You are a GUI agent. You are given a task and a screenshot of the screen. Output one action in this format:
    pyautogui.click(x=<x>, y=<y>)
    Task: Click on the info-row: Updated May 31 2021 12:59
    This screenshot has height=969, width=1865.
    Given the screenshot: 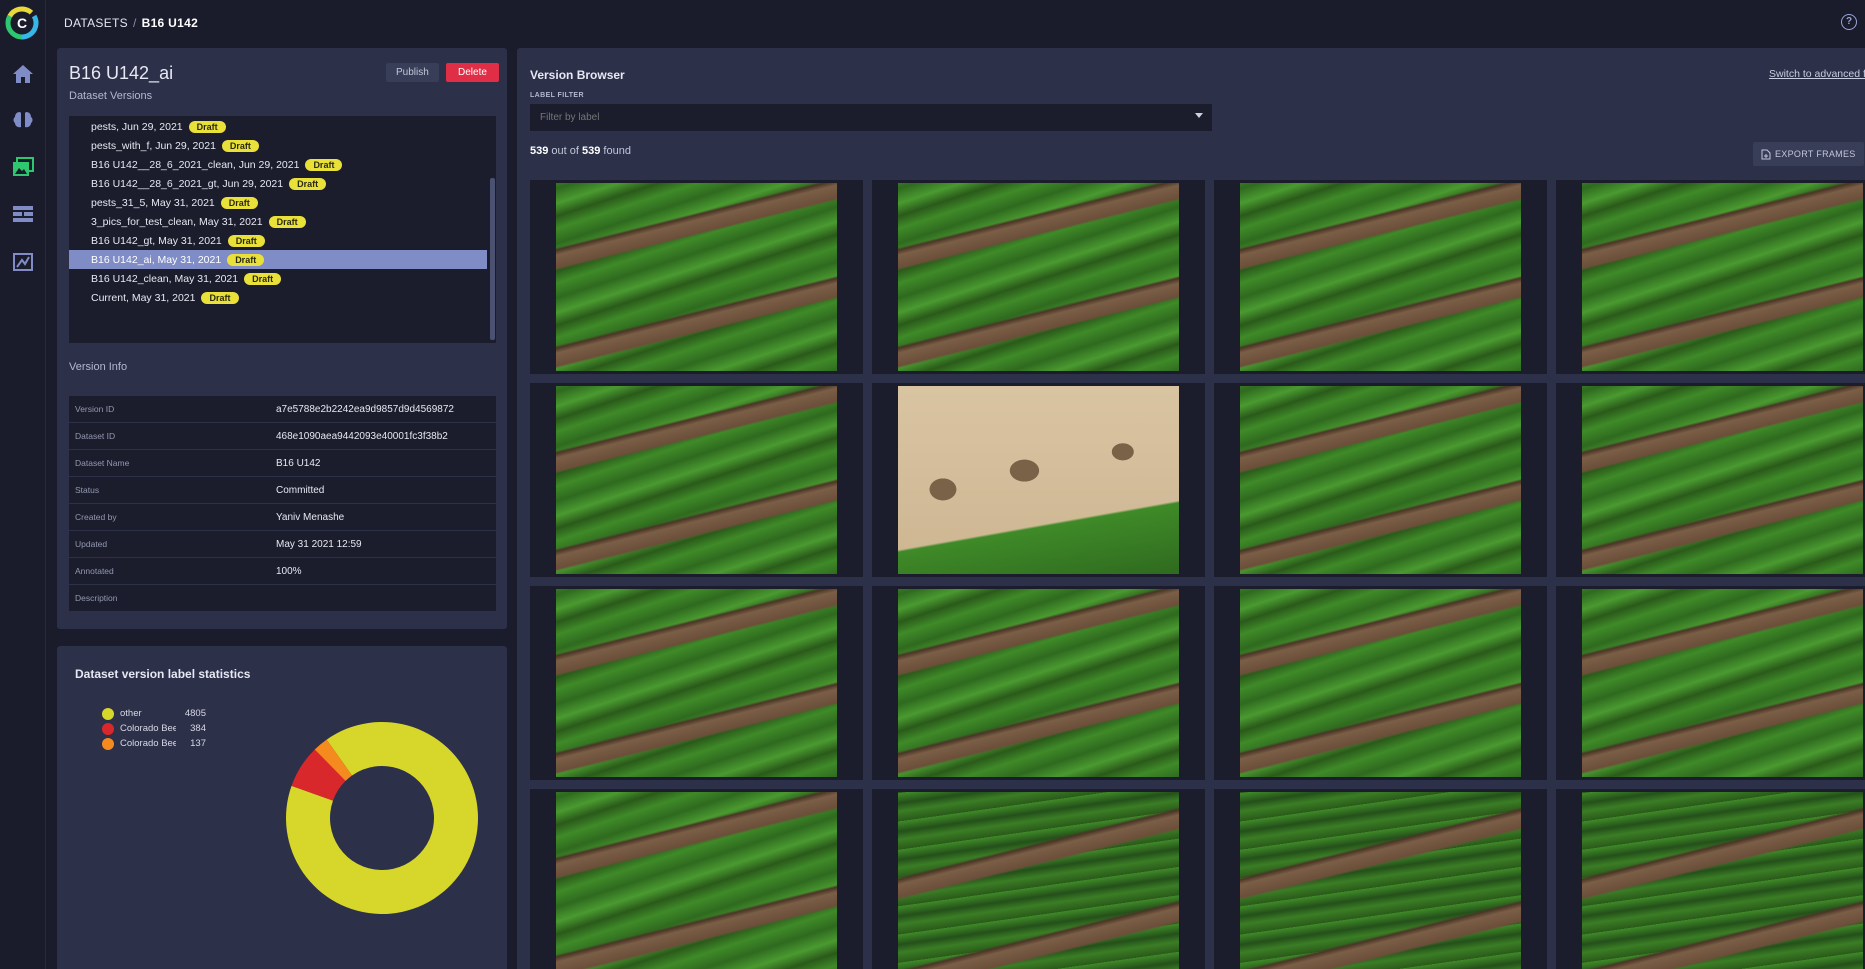 What is the action you would take?
    pyautogui.click(x=282, y=544)
    